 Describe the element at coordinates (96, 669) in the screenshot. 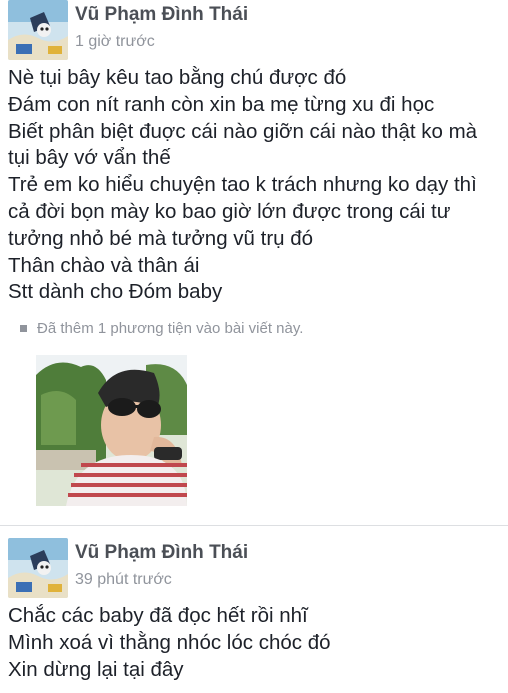

I see `post-line: Xin dừng lại tại đây` at that location.